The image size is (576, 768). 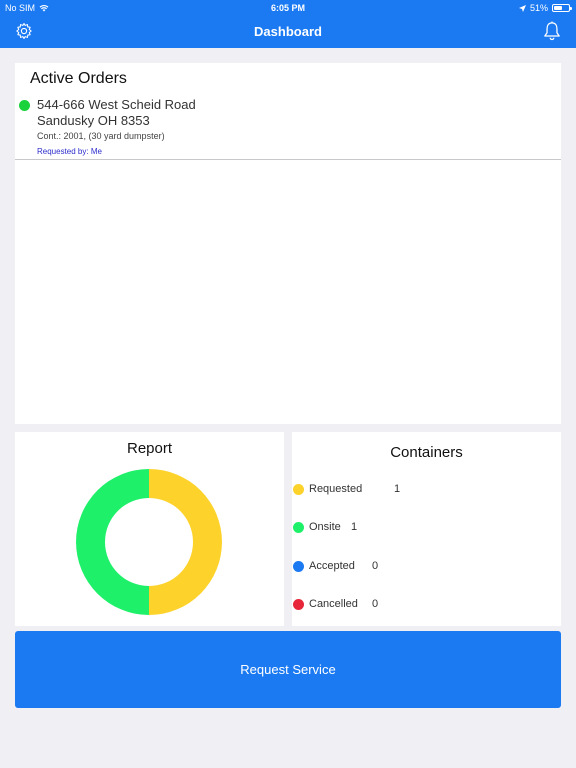 I want to click on legend-label: Cancelled, so click(x=333, y=604).